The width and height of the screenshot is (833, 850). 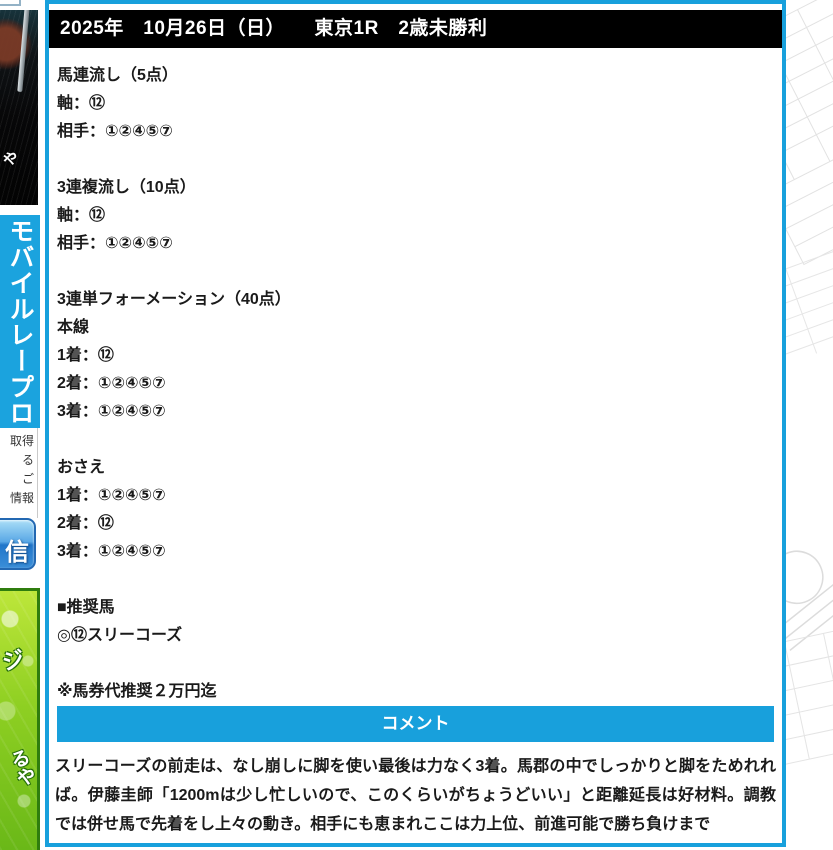 What do you see at coordinates (415, 29) in the screenshot?
I see `race-header-bar: 2025年 10月26日（日） 東京1R 2歳未勝利` at bounding box center [415, 29].